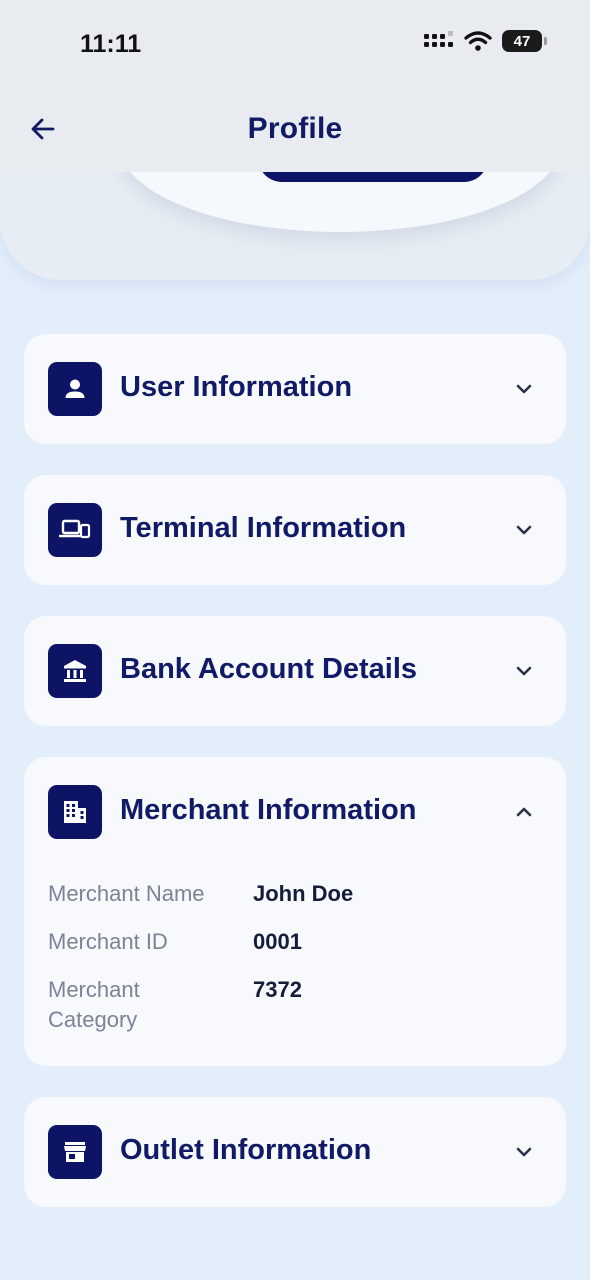  Describe the element at coordinates (75, 812) in the screenshot. I see `building-icon` at that location.